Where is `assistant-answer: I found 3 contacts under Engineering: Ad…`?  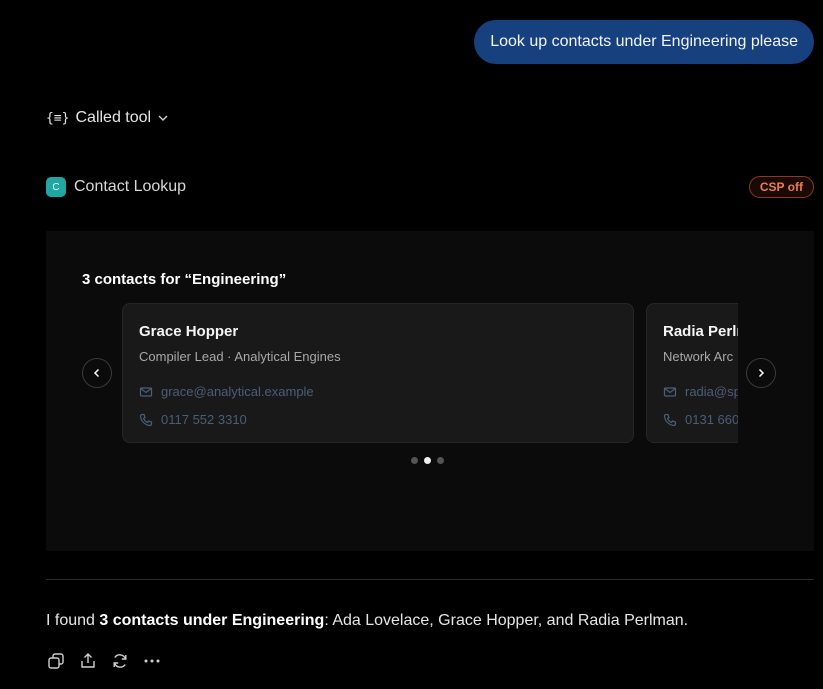 assistant-answer: I found 3 contacts under Engineering: Ad… is located at coordinates (367, 621).